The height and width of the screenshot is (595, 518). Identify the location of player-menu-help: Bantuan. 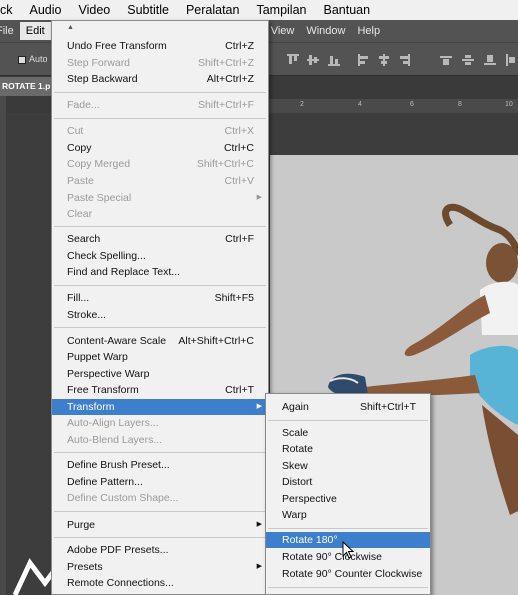
(346, 10).